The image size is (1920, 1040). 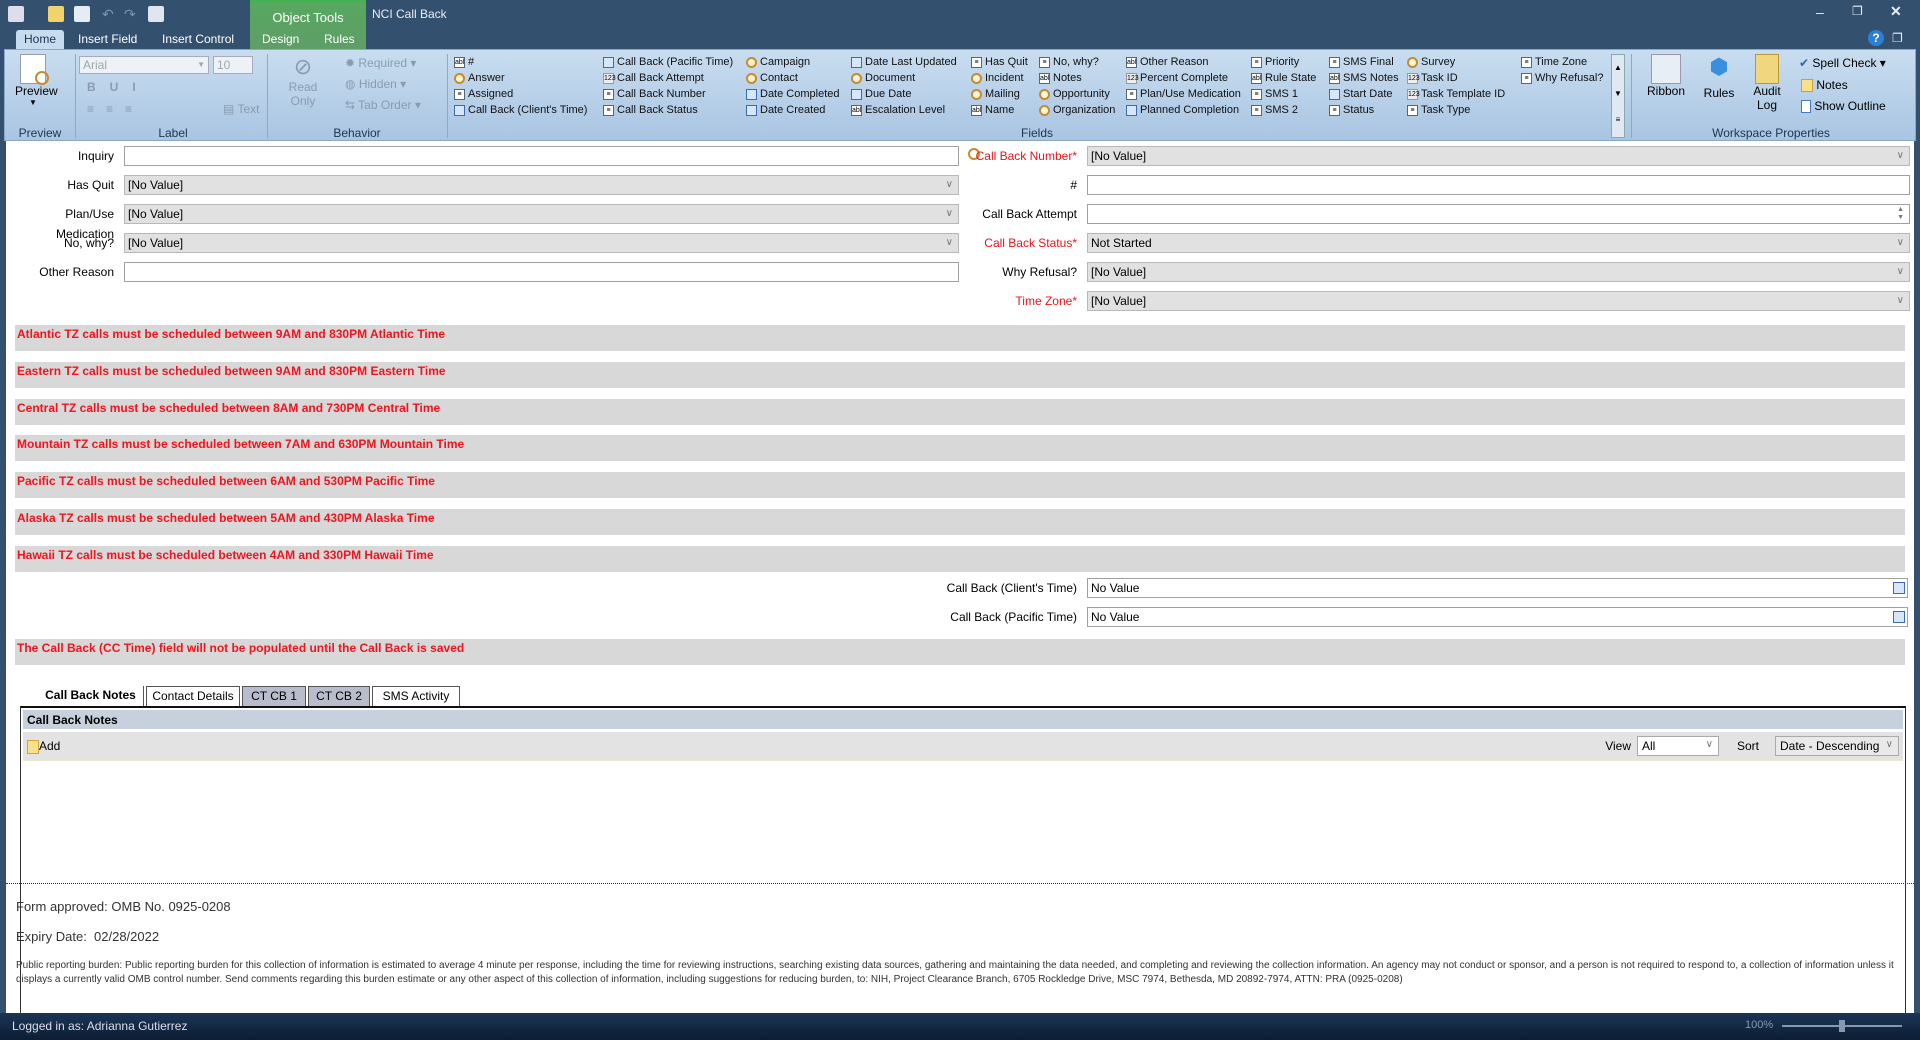 What do you see at coordinates (1837, 746) in the screenshot?
I see `sort-select: Date - Descending ∨` at bounding box center [1837, 746].